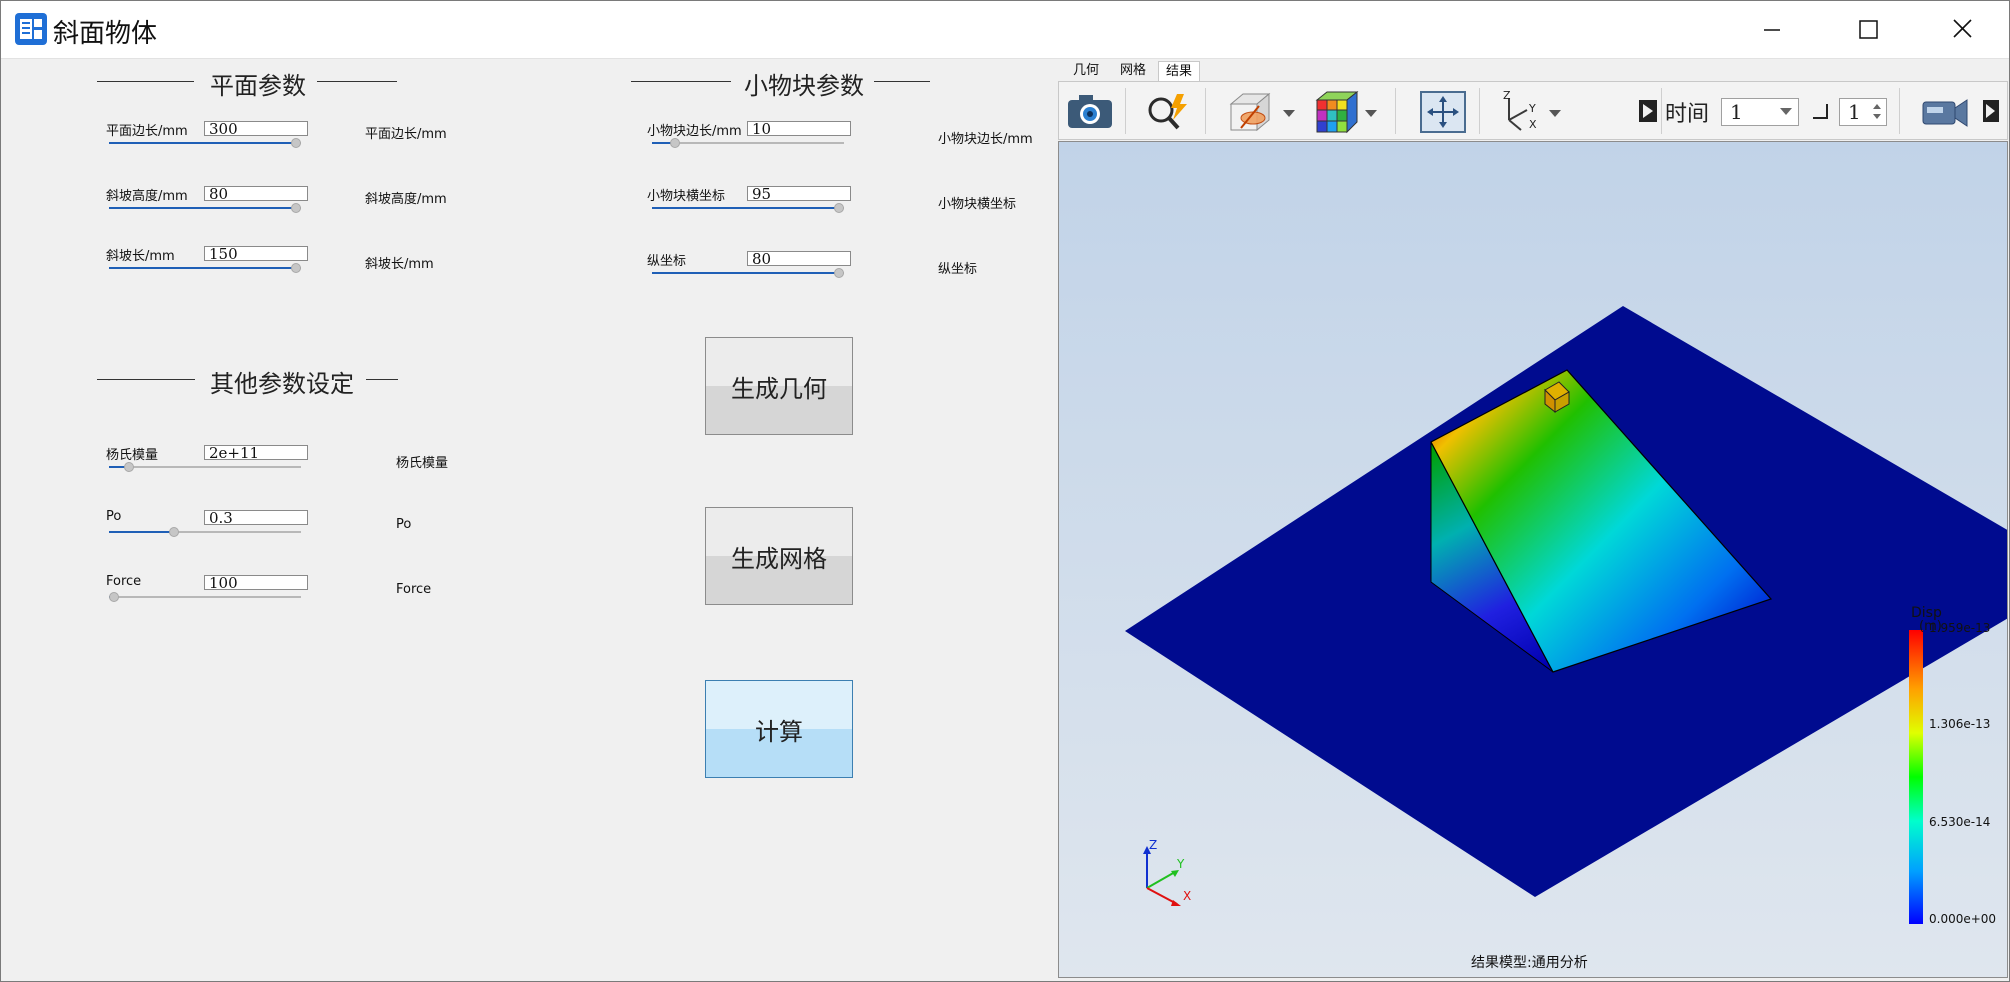  Describe the element at coordinates (1863, 112) in the screenshot. I see `step-spinbox: 1` at that location.